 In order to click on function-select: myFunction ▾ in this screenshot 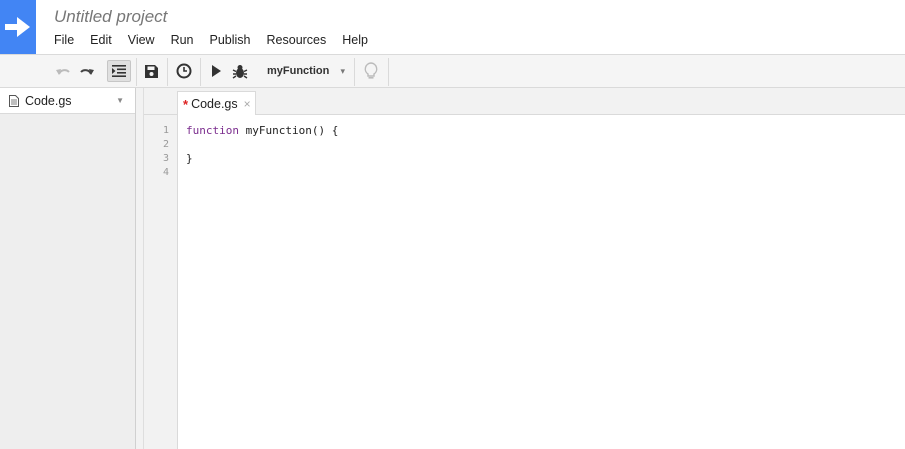, I will do `click(306, 71)`.